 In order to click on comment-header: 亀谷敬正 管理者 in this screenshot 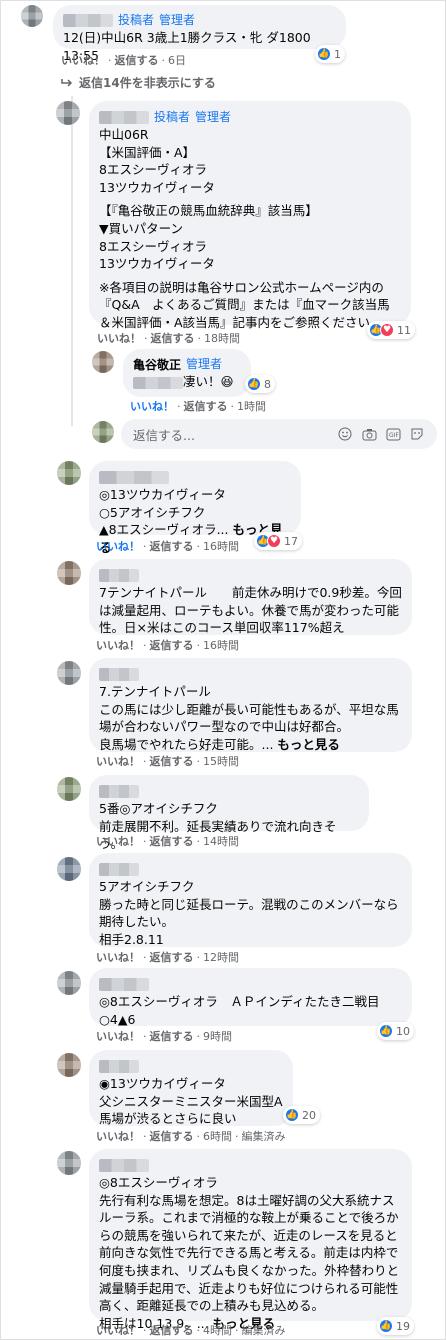, I will do `click(187, 364)`.